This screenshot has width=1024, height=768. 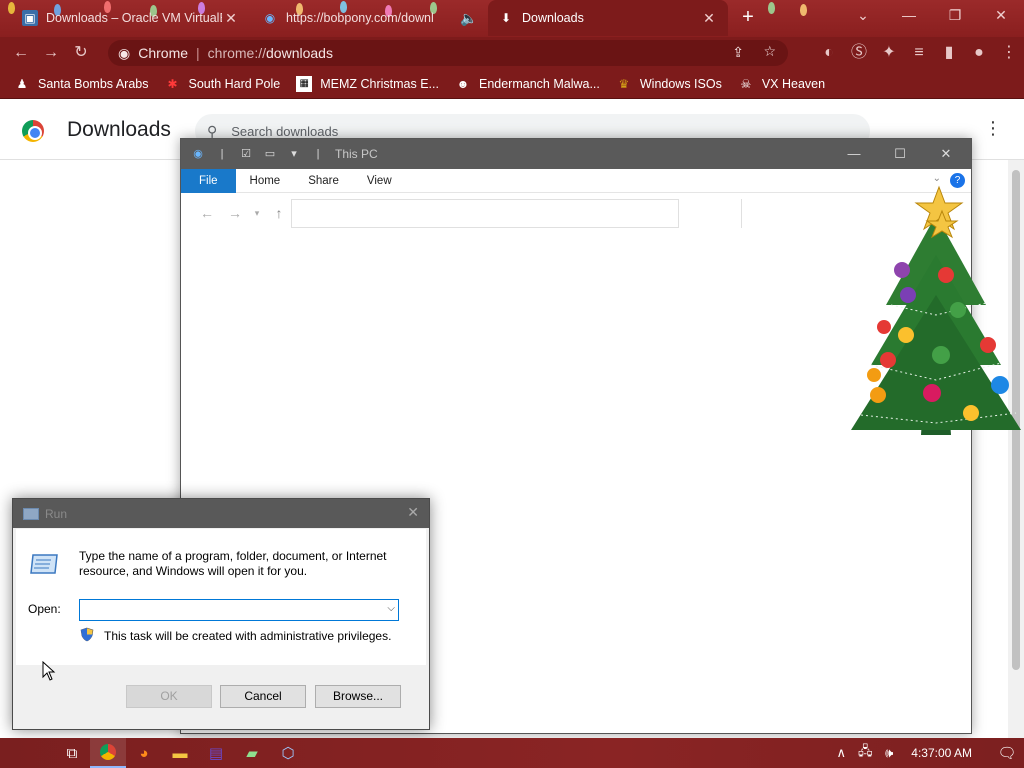 I want to click on explorer-titlebar: ◉ | ☑ ▭ ▾ | This PC — ☐ ✕, so click(x=576, y=154).